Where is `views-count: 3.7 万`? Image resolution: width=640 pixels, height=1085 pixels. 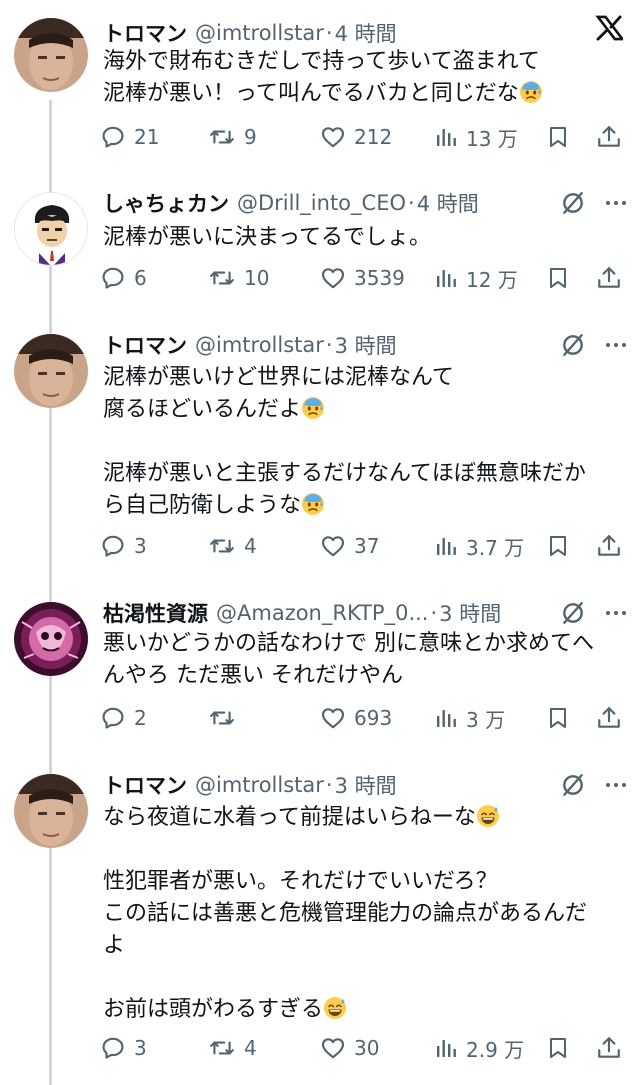 views-count: 3.7 万 is located at coordinates (495, 547).